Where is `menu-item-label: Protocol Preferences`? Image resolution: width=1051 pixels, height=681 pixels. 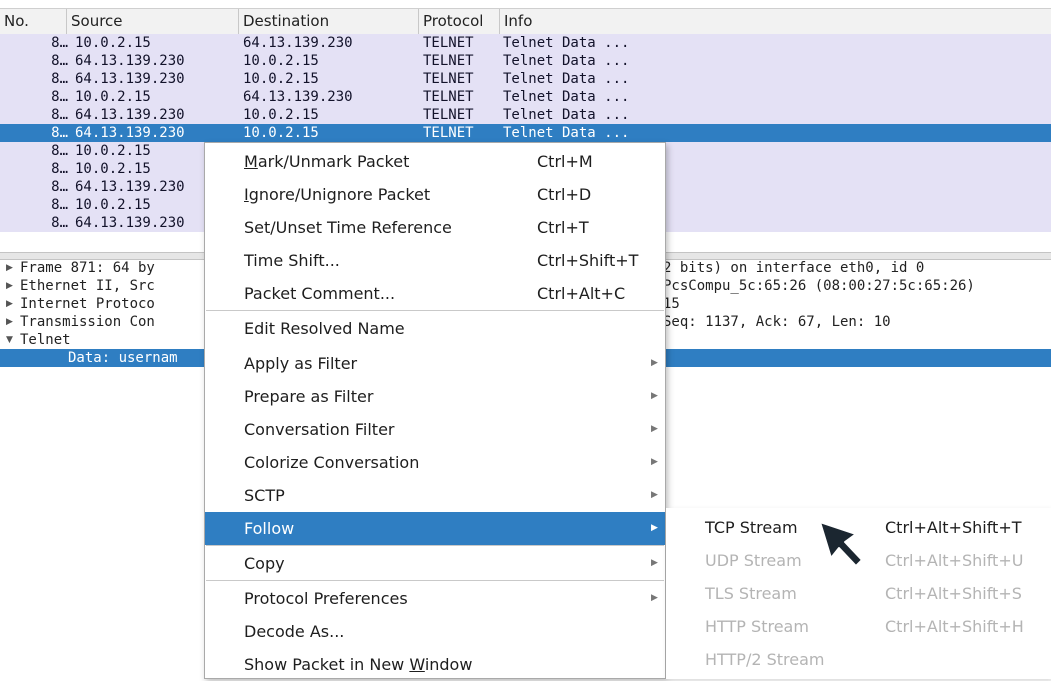
menu-item-label: Protocol Preferences is located at coordinates (326, 598).